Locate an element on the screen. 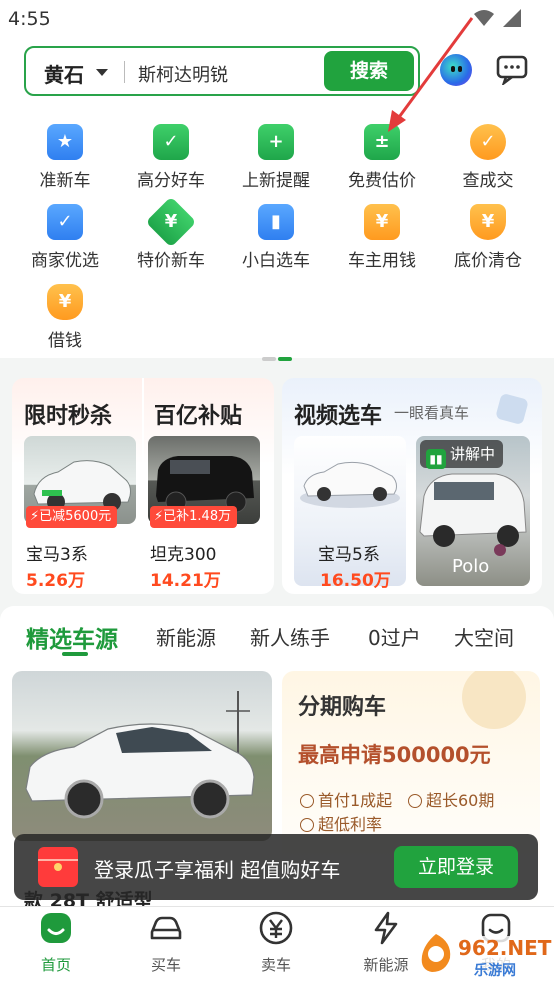 The height and width of the screenshot is (984, 554). nav-home: 首页 is located at coordinates (56, 942).